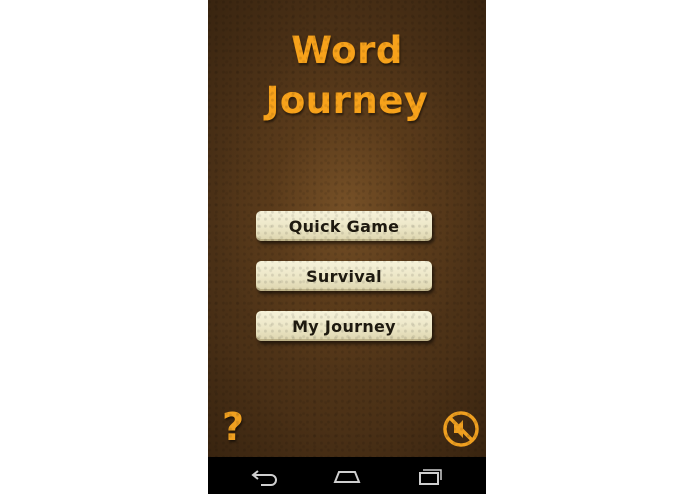 The image size is (695, 494). Describe the element at coordinates (461, 429) in the screenshot. I see `sound-muted-icon` at that location.